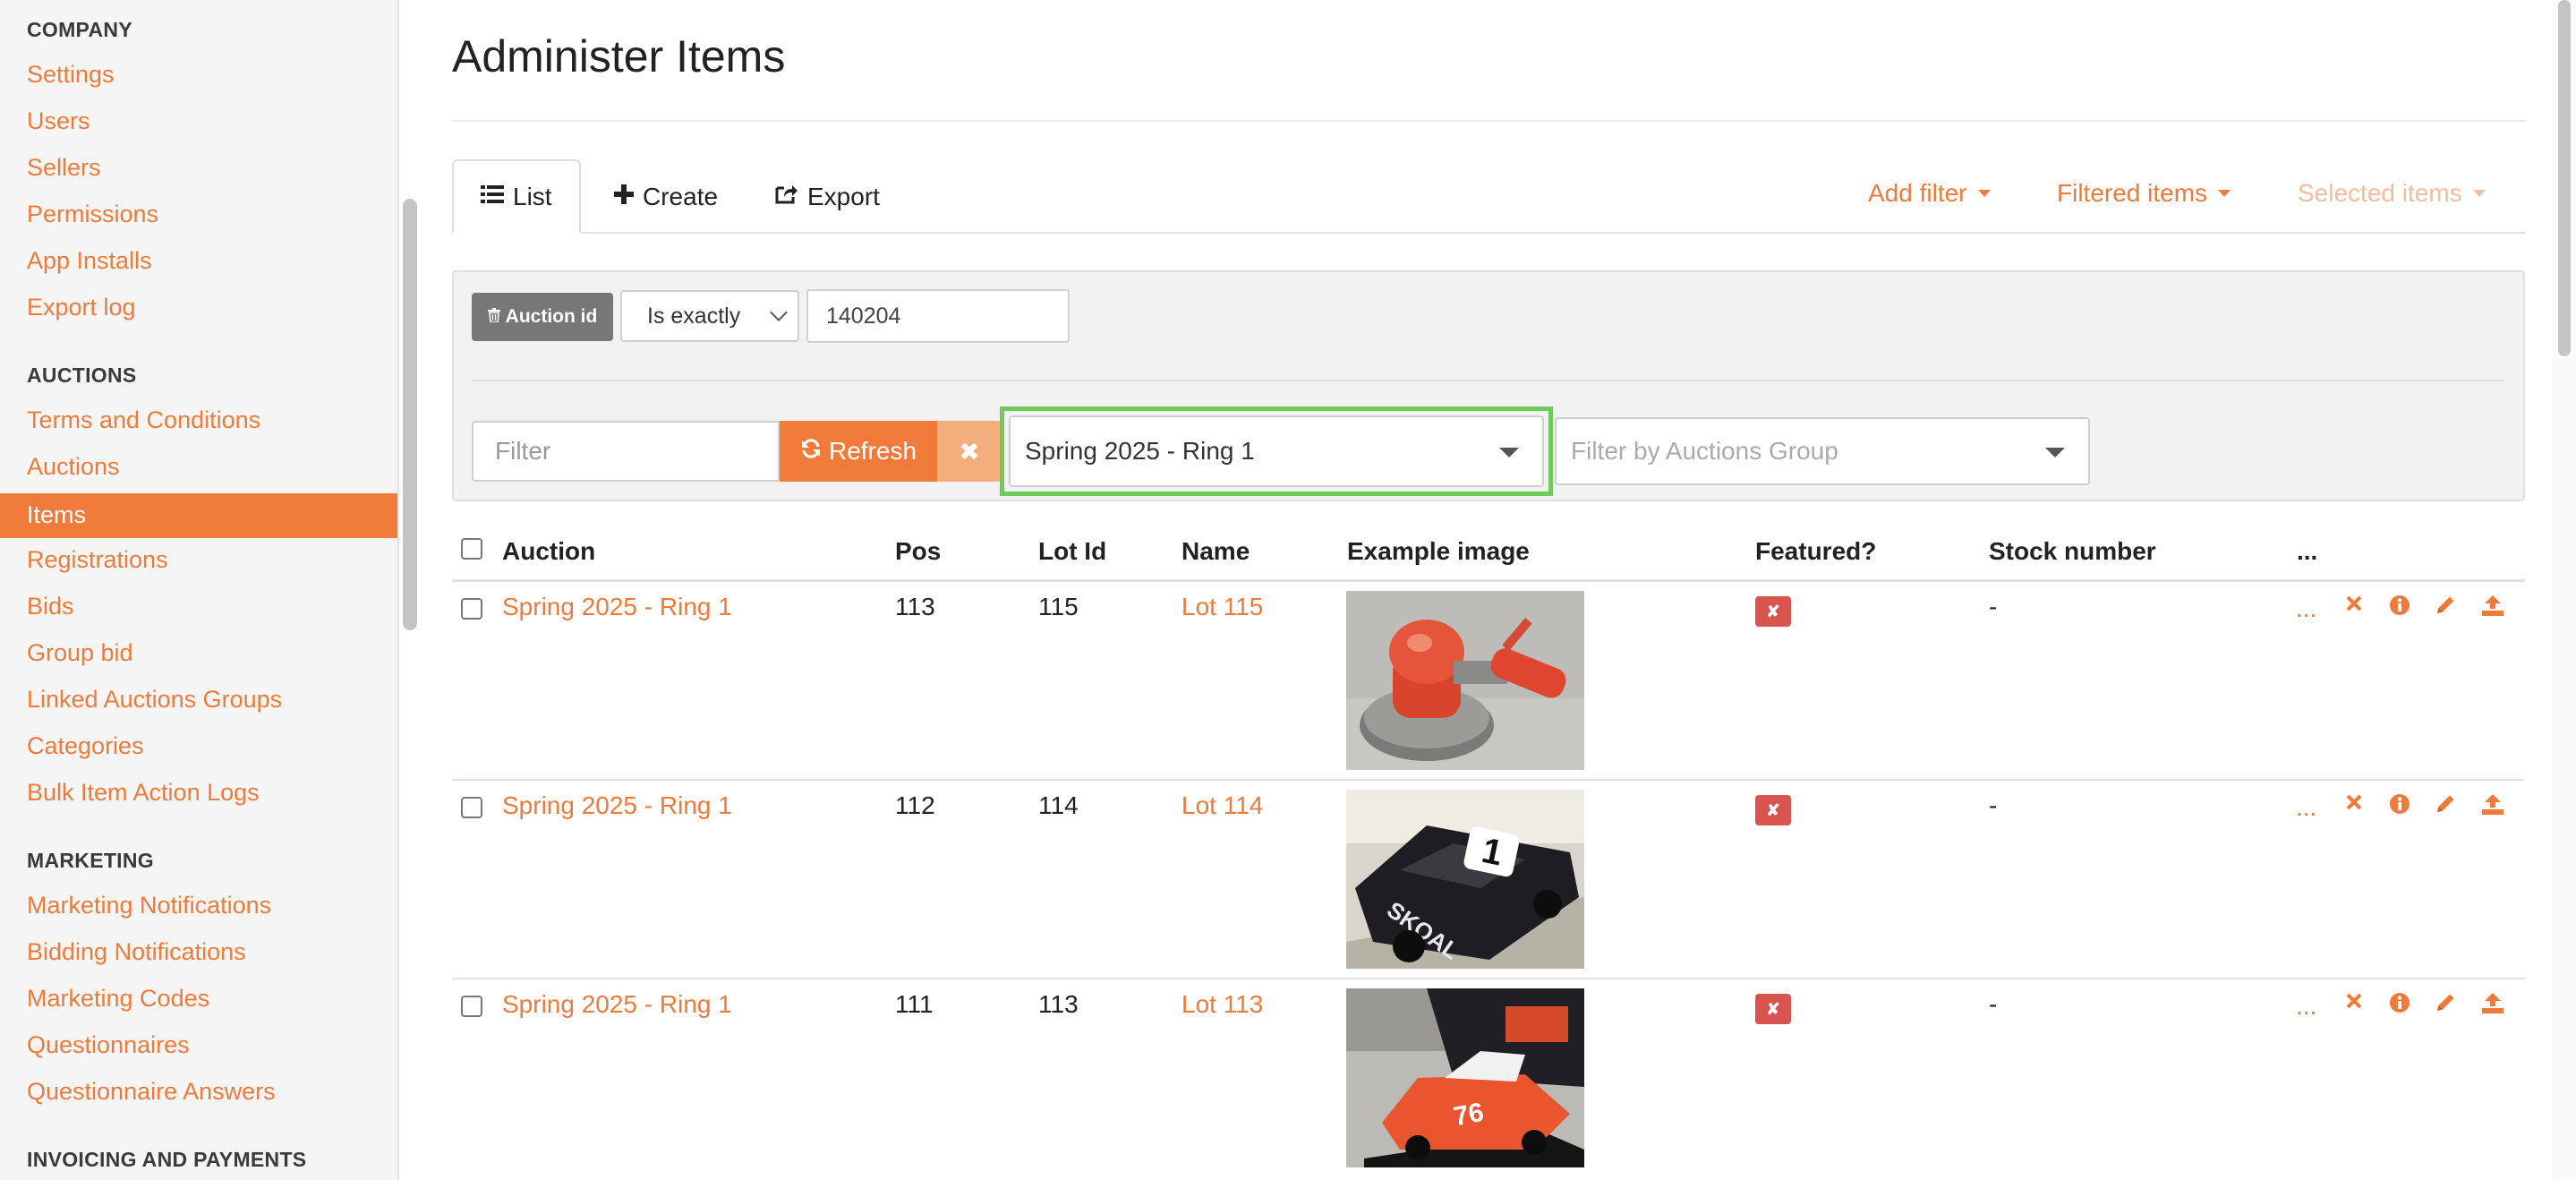  Describe the element at coordinates (1222, 607) in the screenshot. I see `row-name-link: Lot 115` at that location.